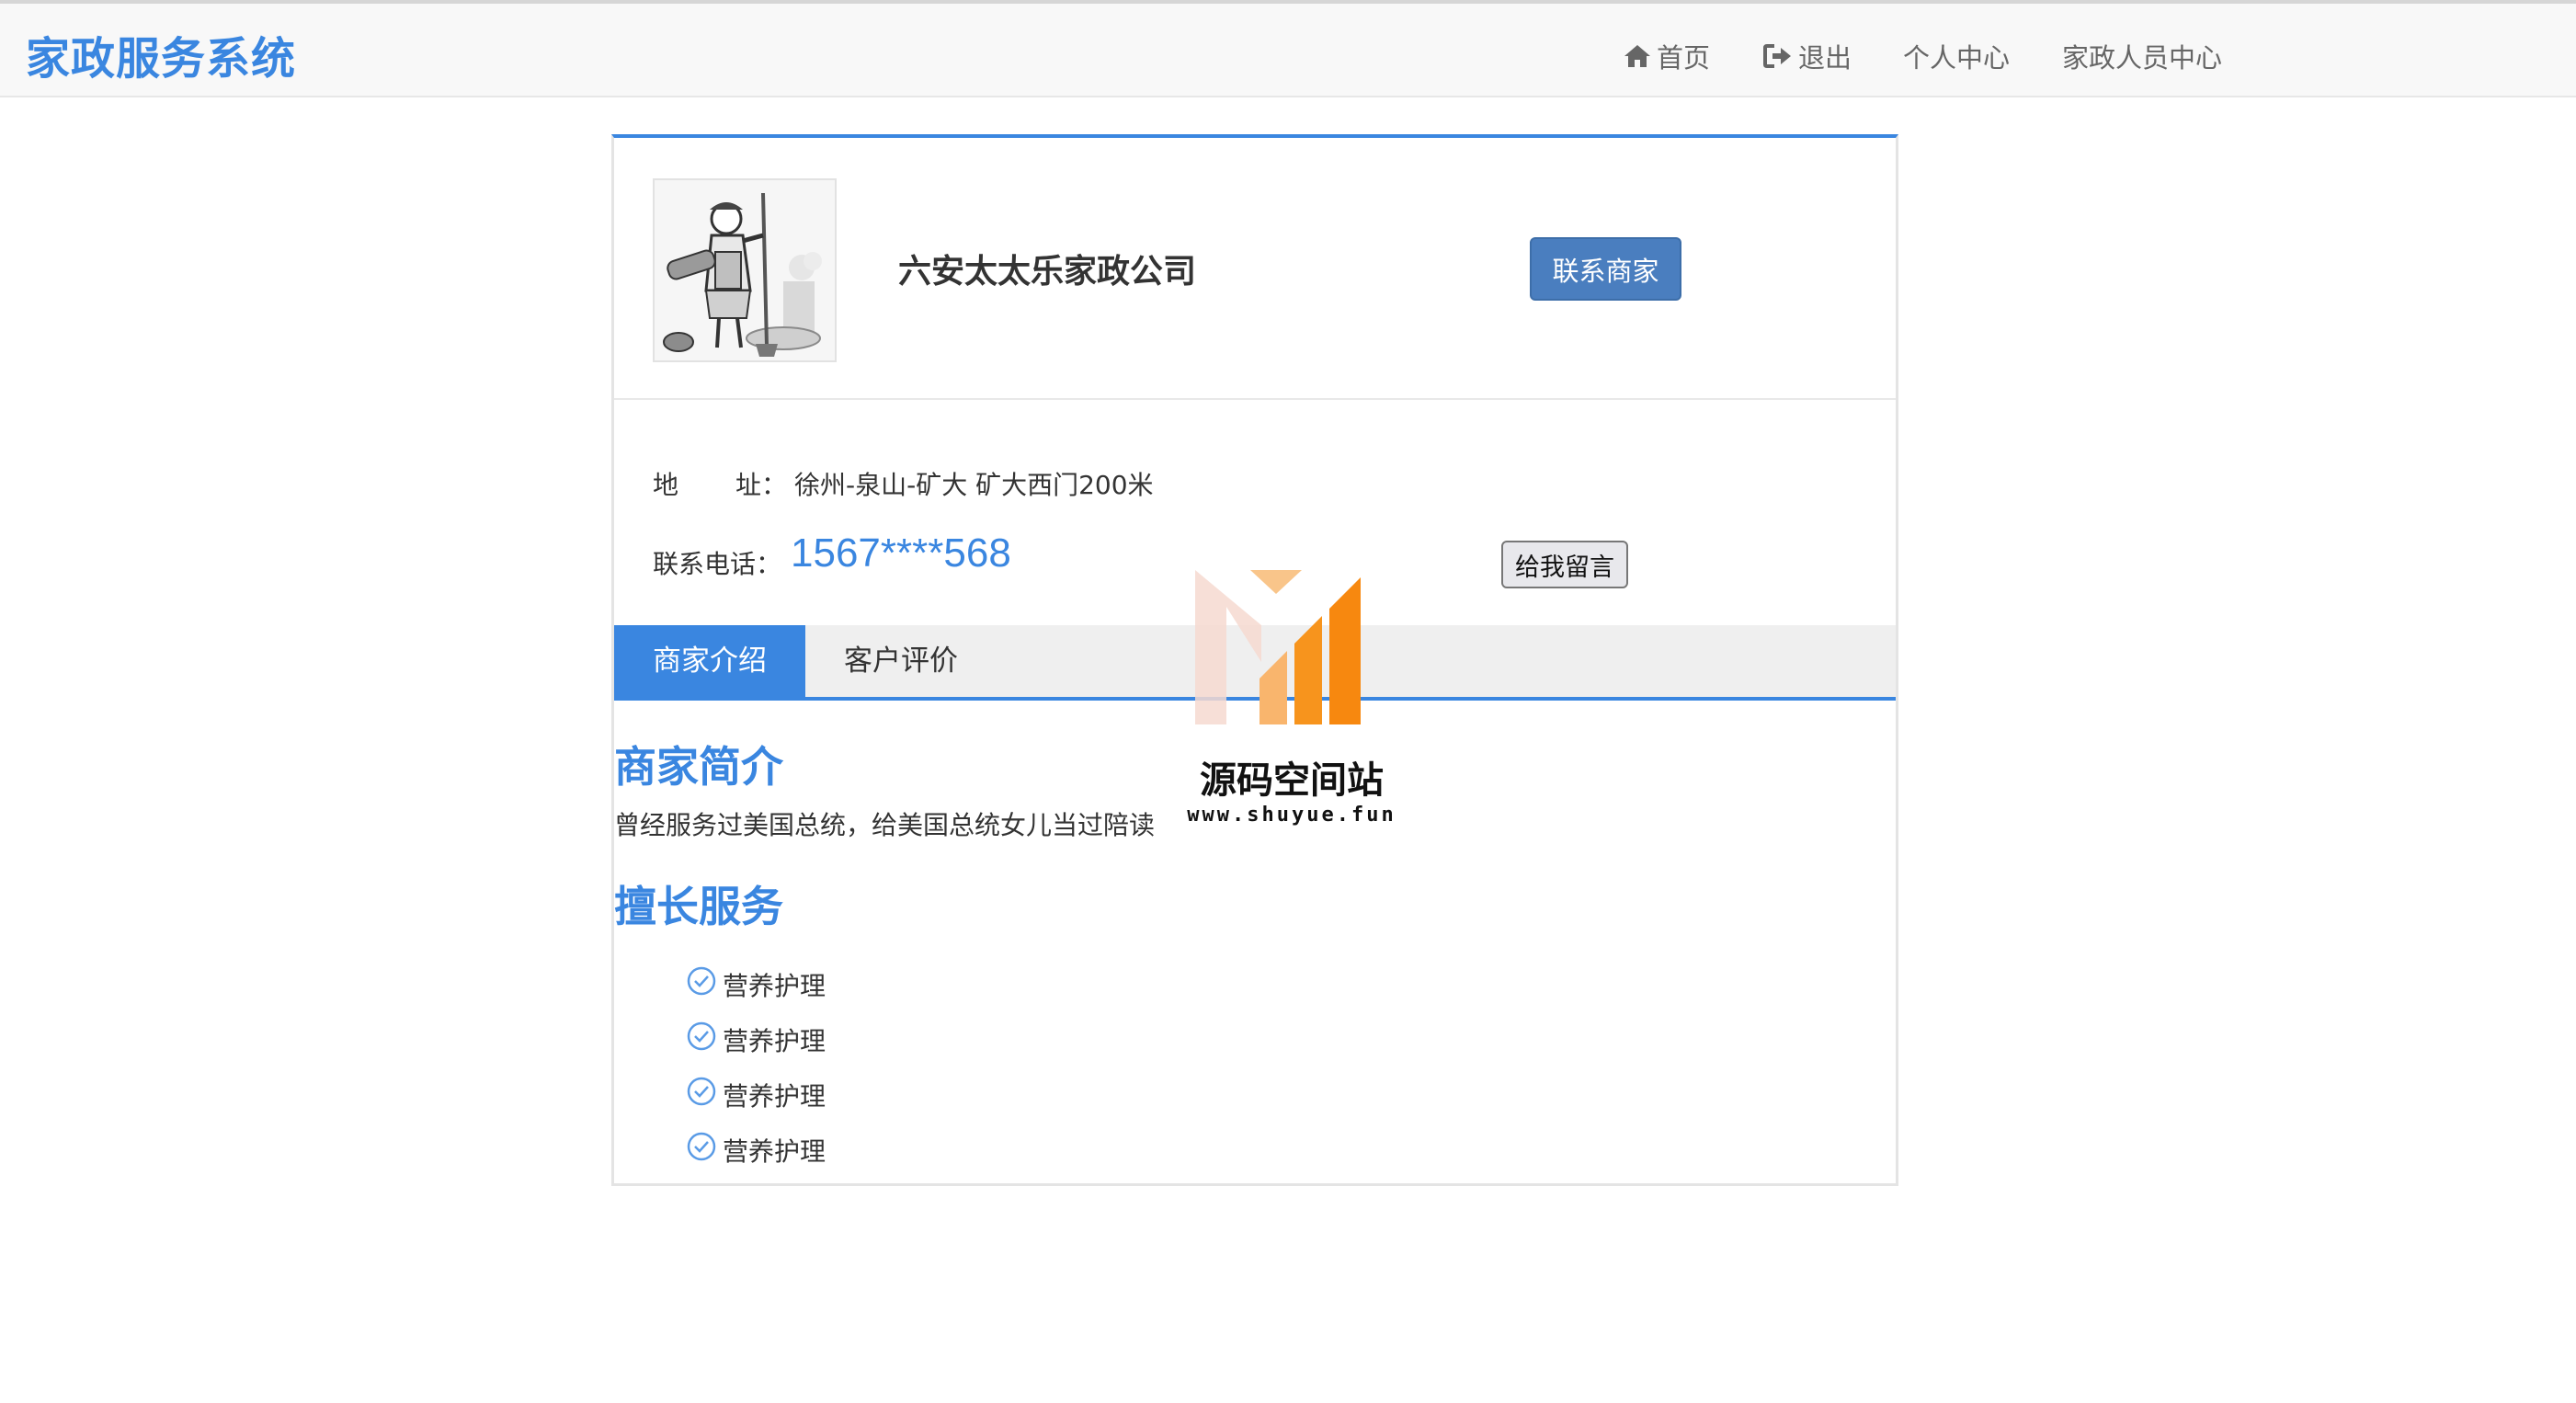 Image resolution: width=2576 pixels, height=1403 pixels. I want to click on brand-title: 家政服务系统, so click(161, 54).